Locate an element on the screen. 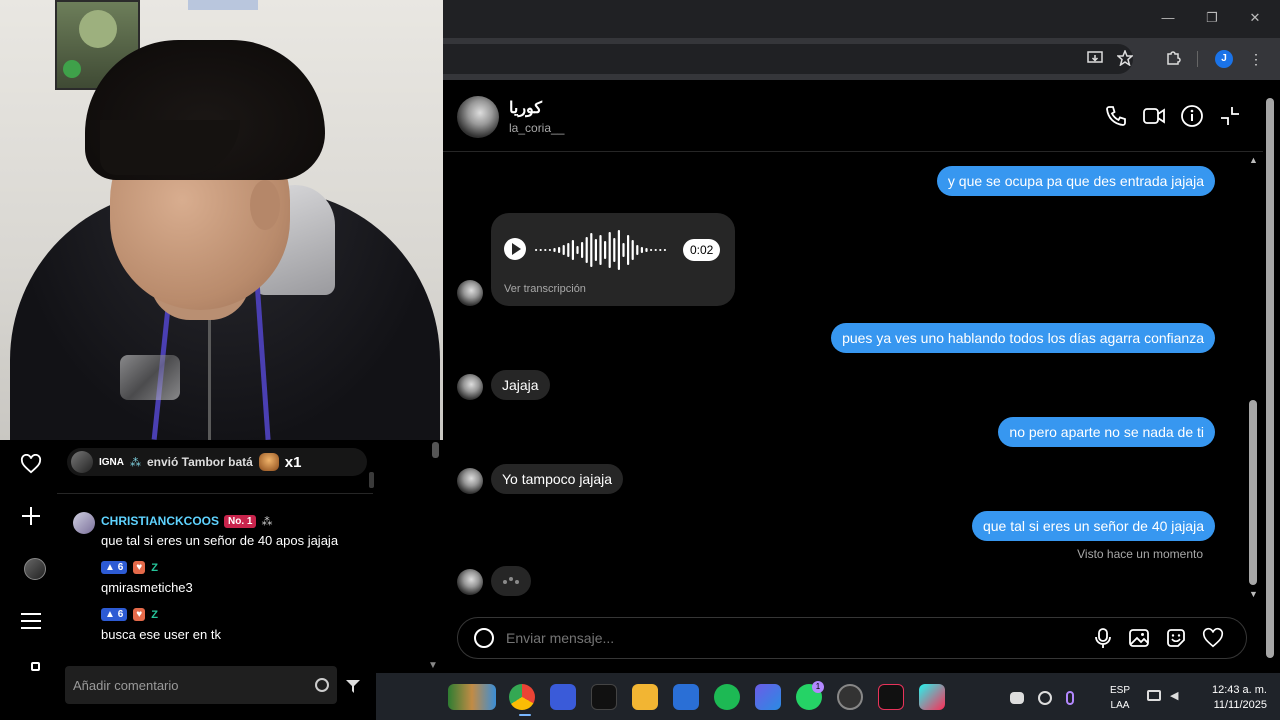  sticker-icon is located at coordinates (1176, 638).